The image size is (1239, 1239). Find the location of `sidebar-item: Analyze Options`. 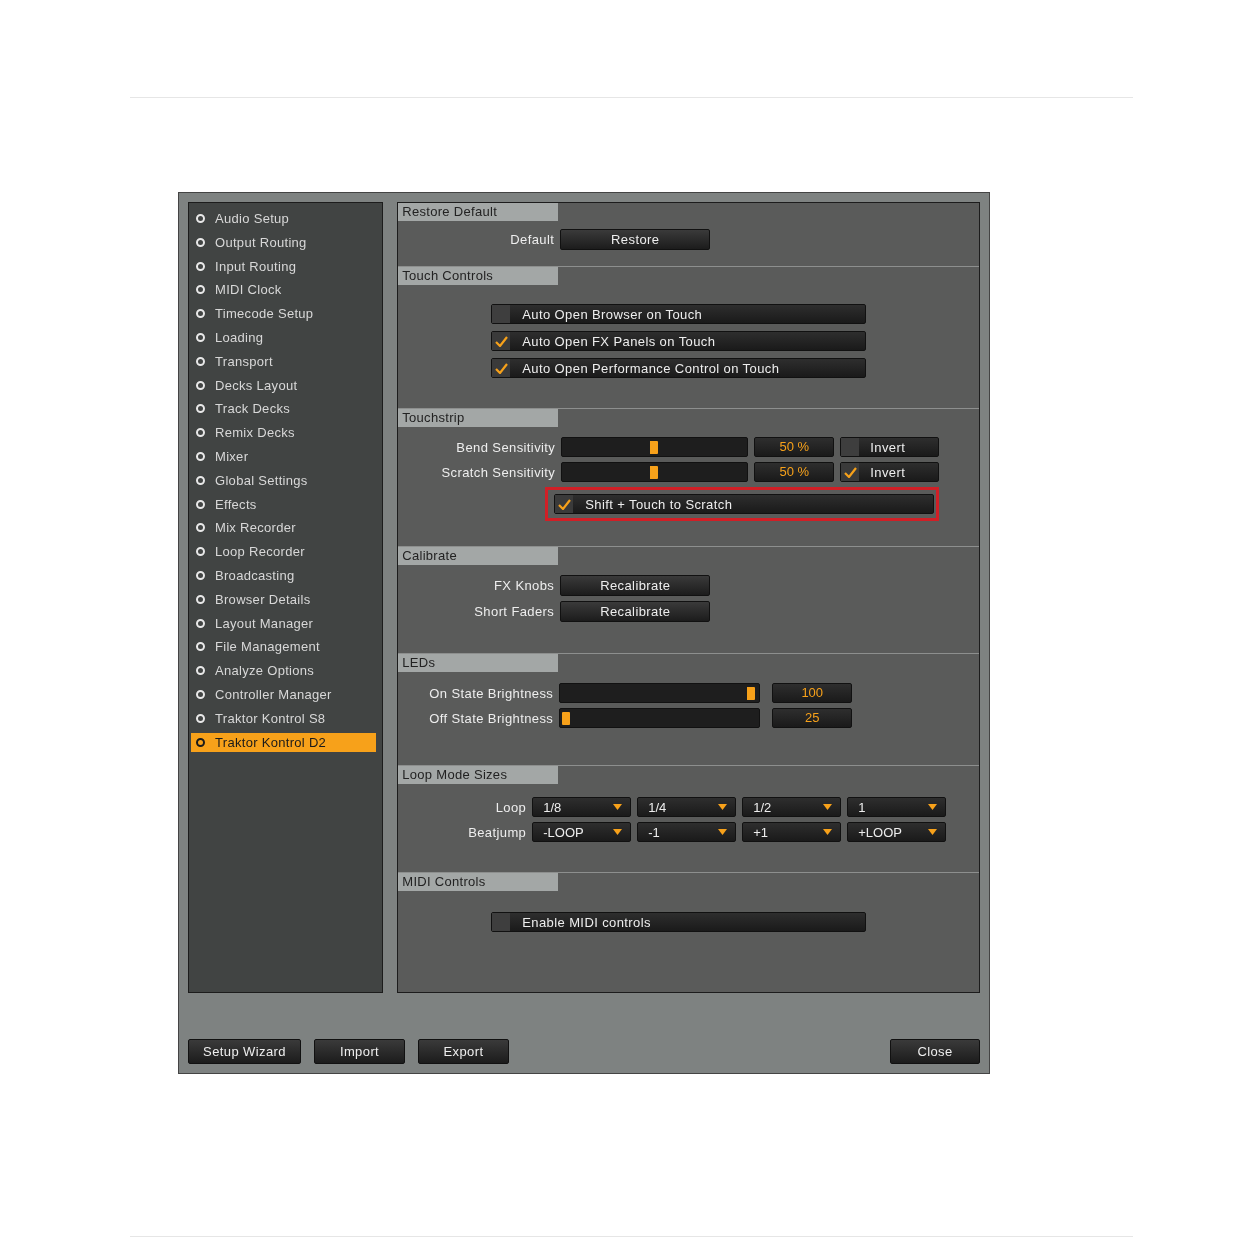

sidebar-item: Analyze Options is located at coordinates (283, 671).